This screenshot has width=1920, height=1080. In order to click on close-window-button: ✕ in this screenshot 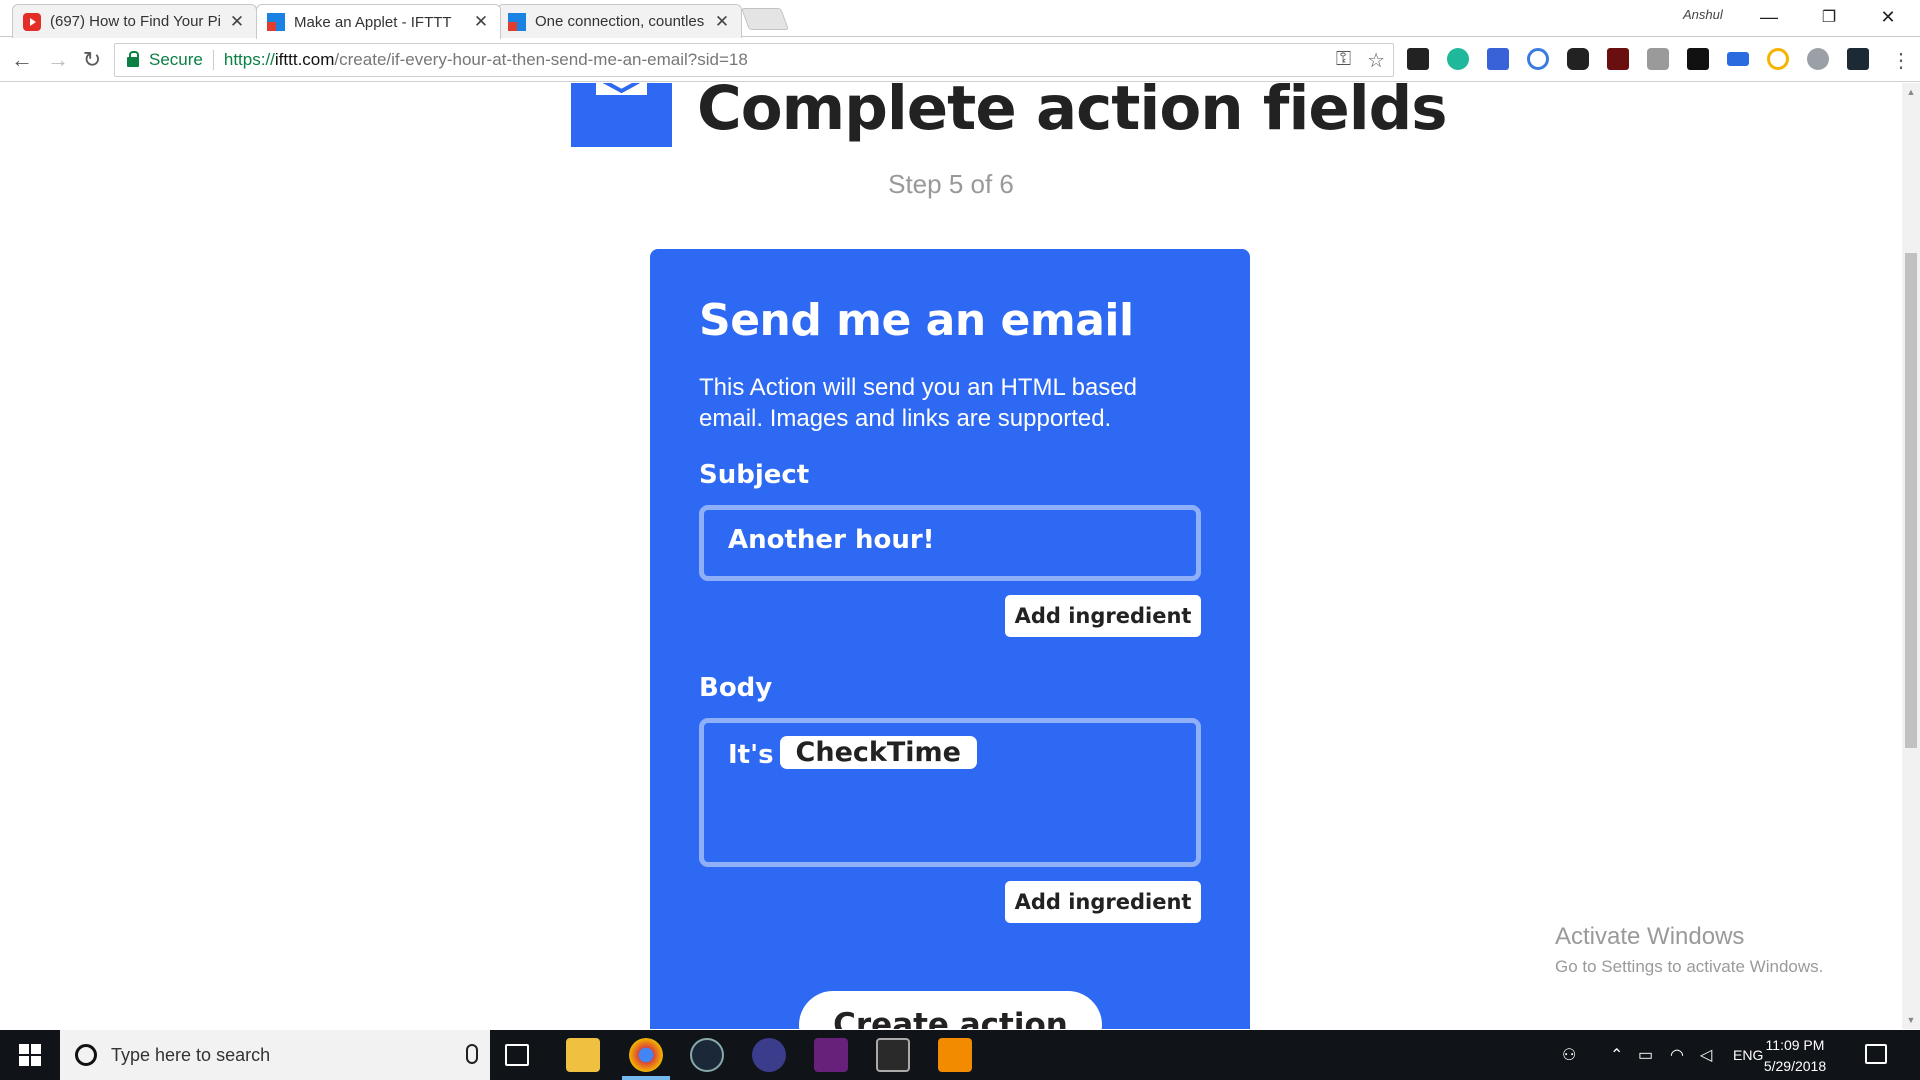, I will do `click(1888, 17)`.